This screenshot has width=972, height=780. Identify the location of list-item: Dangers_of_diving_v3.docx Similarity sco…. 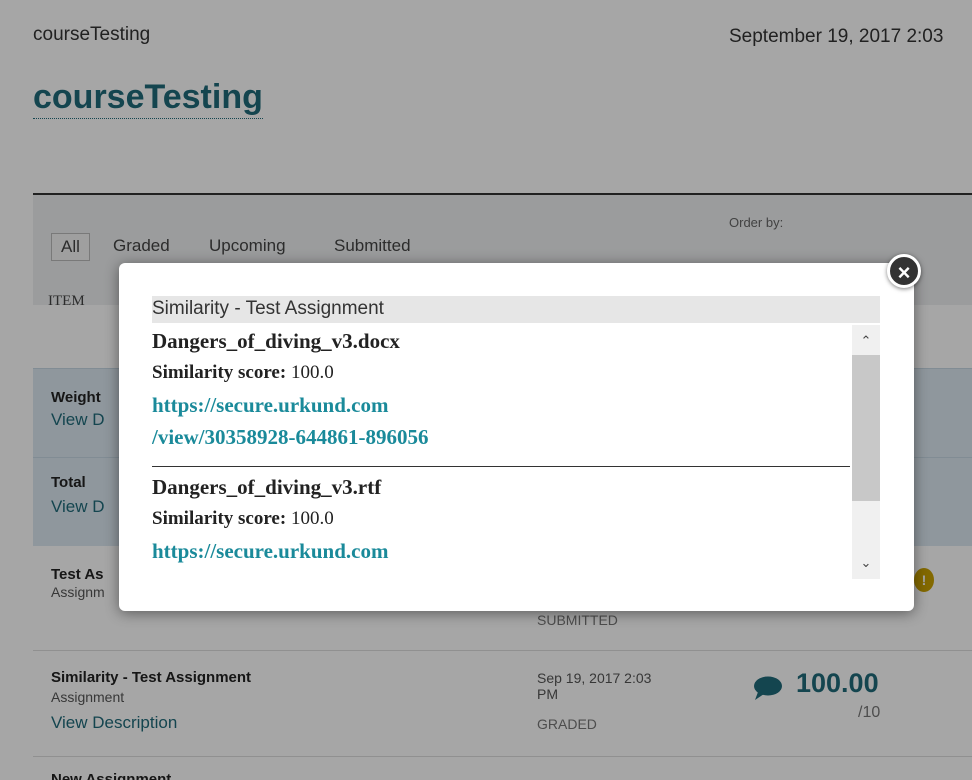
(502, 389).